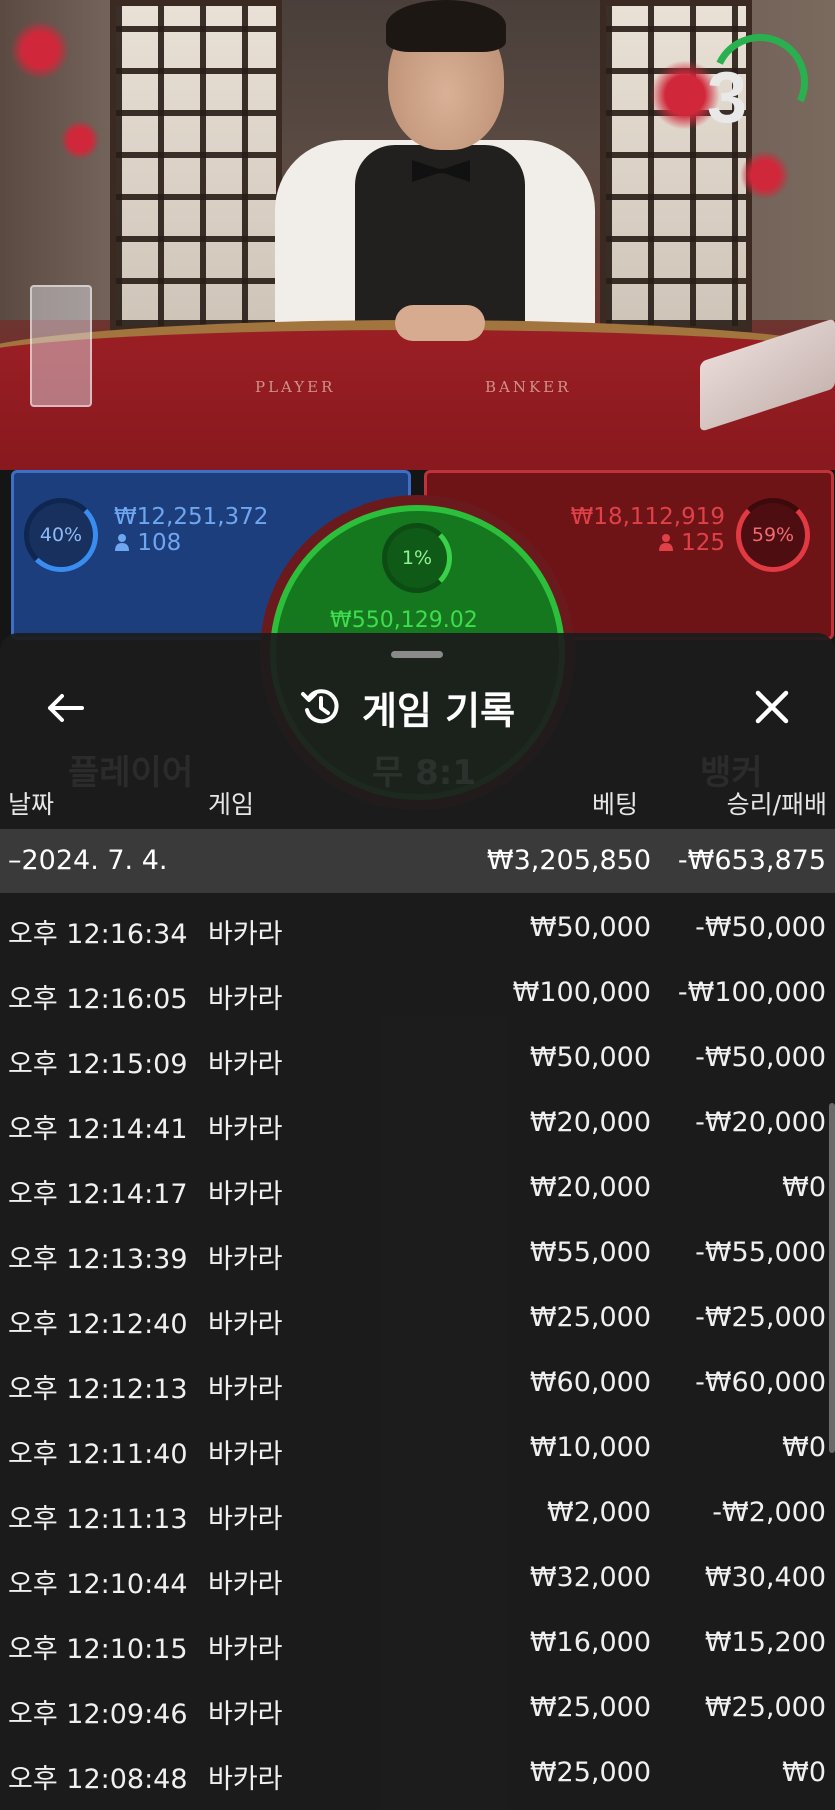 Image resolution: width=835 pixels, height=1810 pixels. Describe the element at coordinates (98, 1454) in the screenshot. I see `row-time: 오후 12:11:40` at that location.